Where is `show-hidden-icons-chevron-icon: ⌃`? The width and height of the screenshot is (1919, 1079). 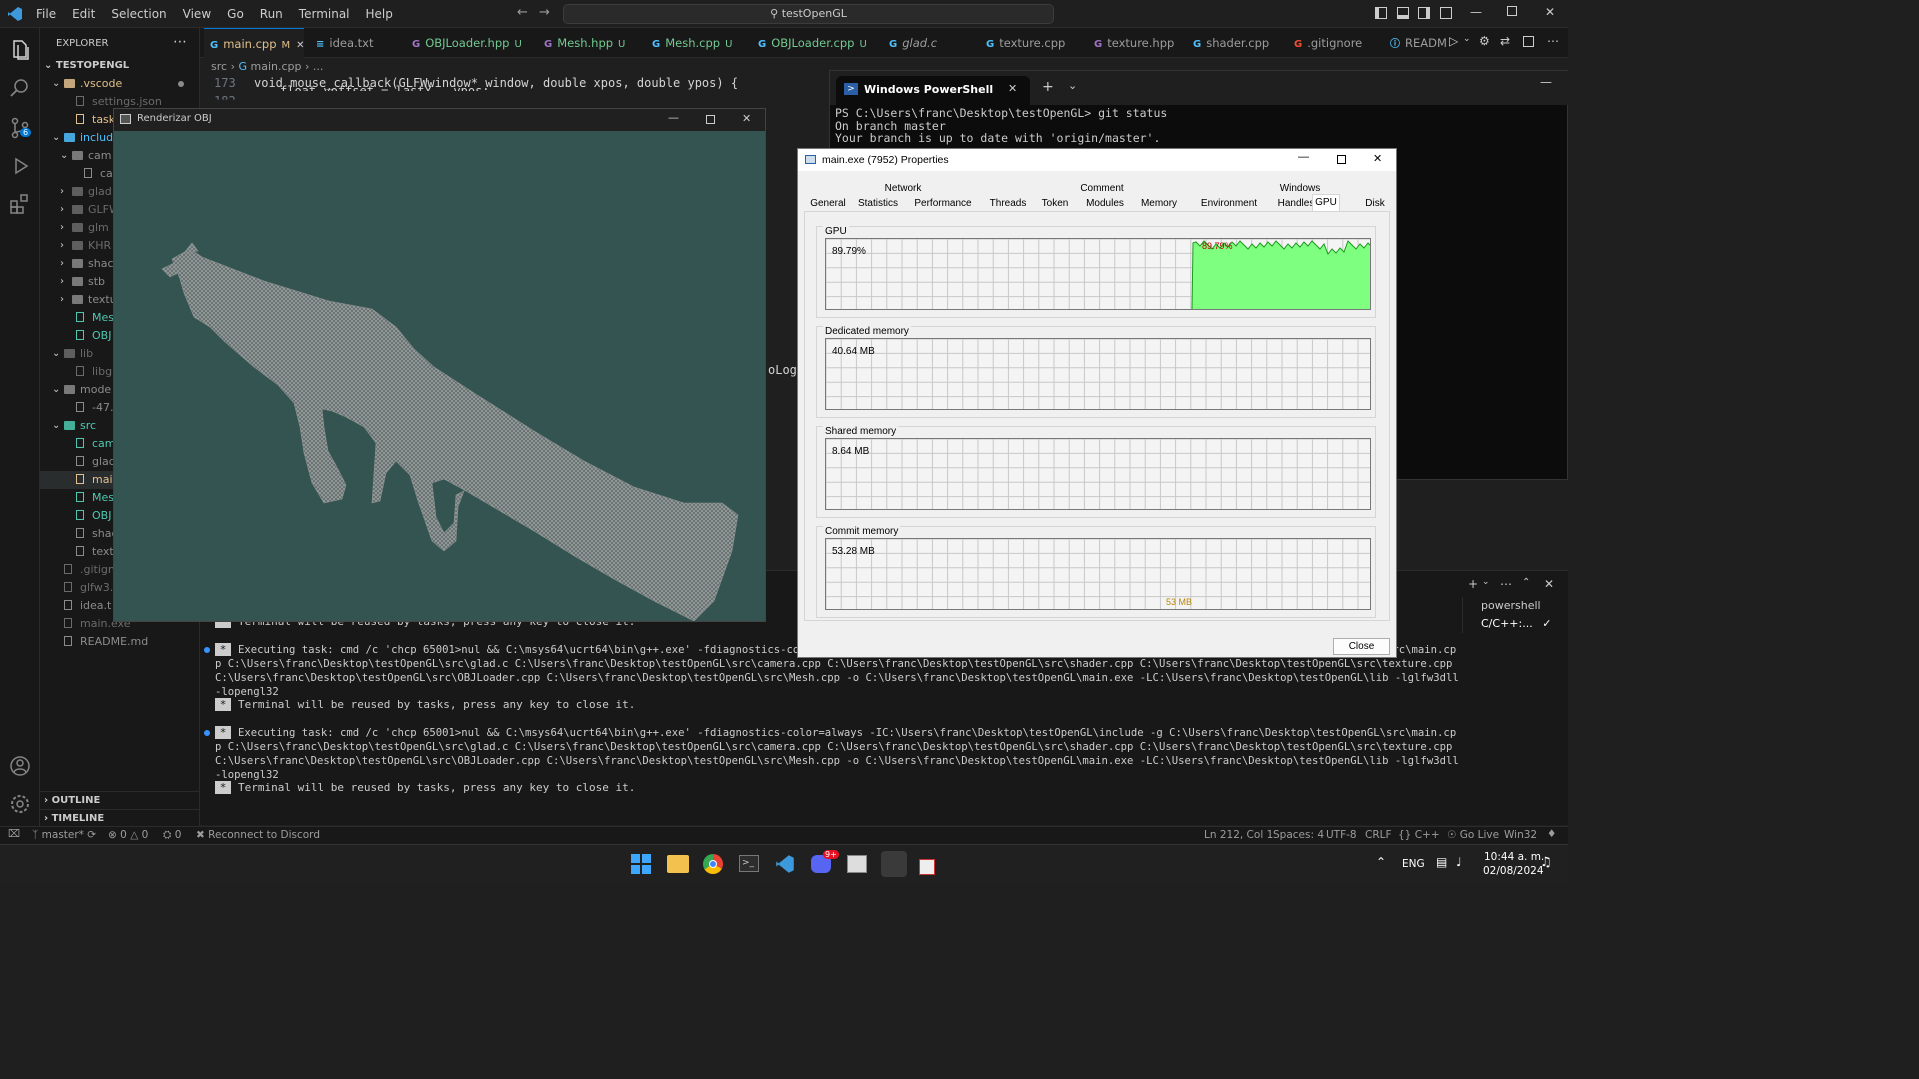
show-hidden-icons-chevron-icon: ⌃ is located at coordinates (1381, 862).